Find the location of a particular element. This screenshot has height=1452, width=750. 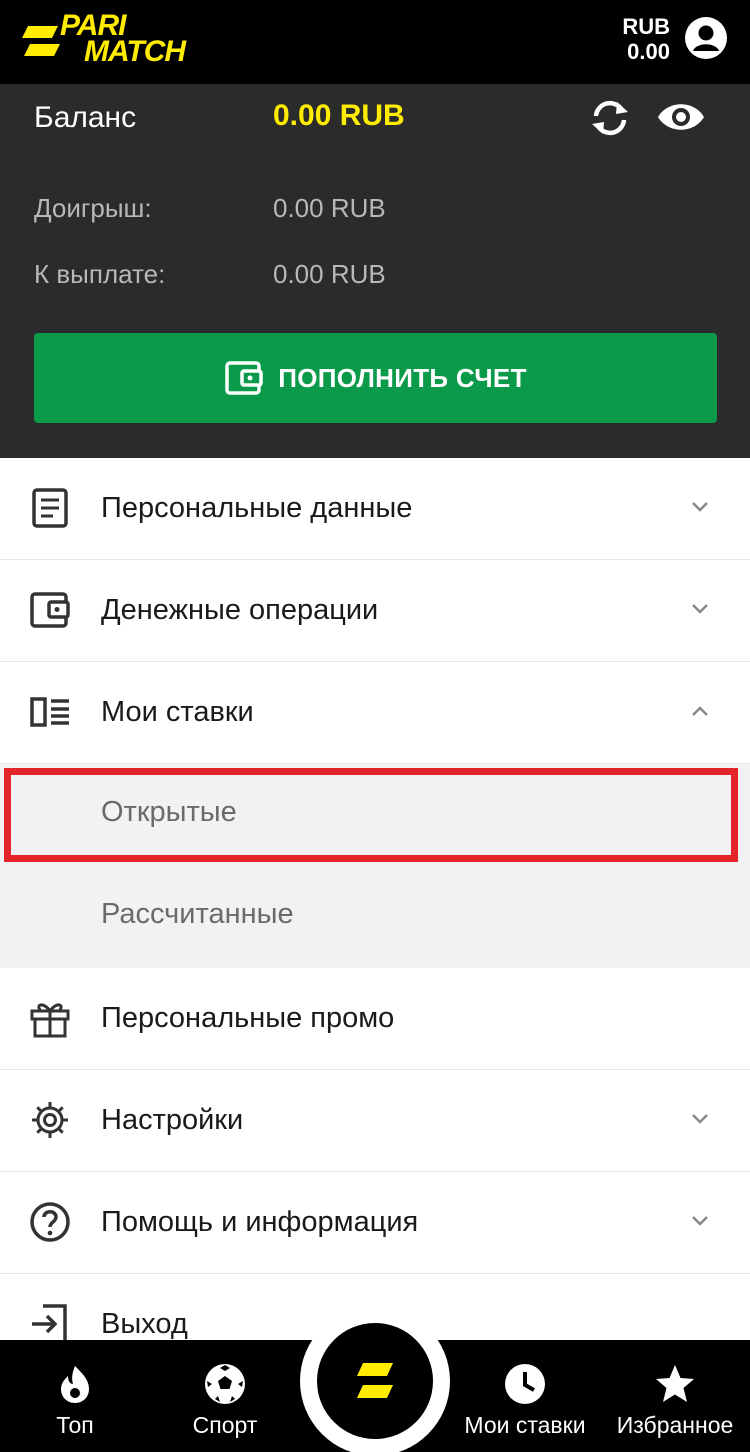

eye-icon is located at coordinates (681, 117).